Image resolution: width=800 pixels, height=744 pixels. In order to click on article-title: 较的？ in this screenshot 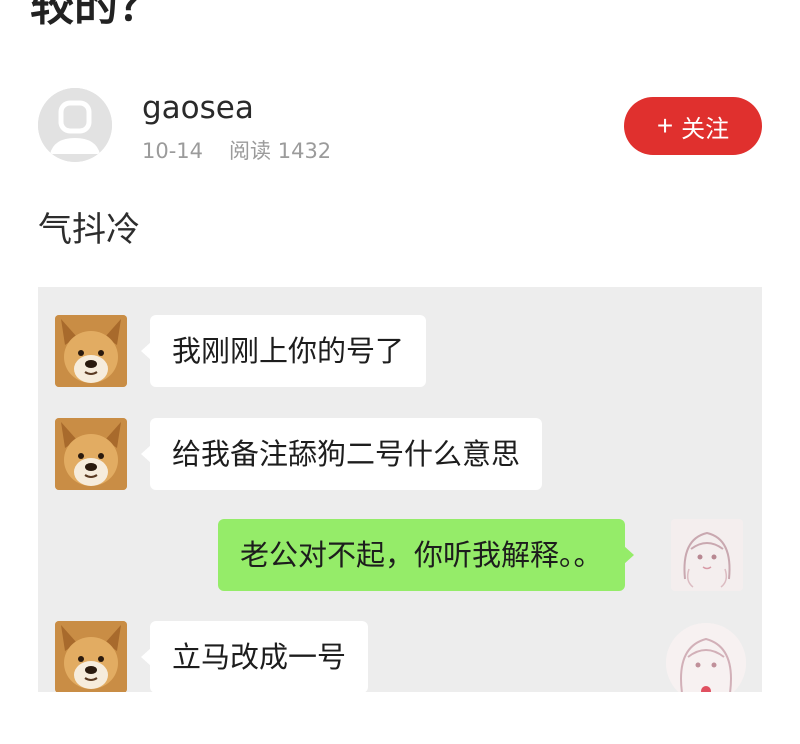, I will do `click(96, 15)`.